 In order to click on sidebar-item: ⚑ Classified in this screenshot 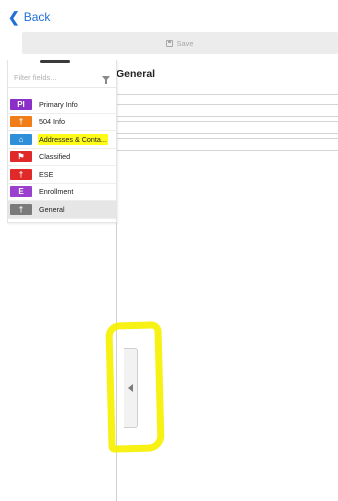, I will do `click(62, 157)`.